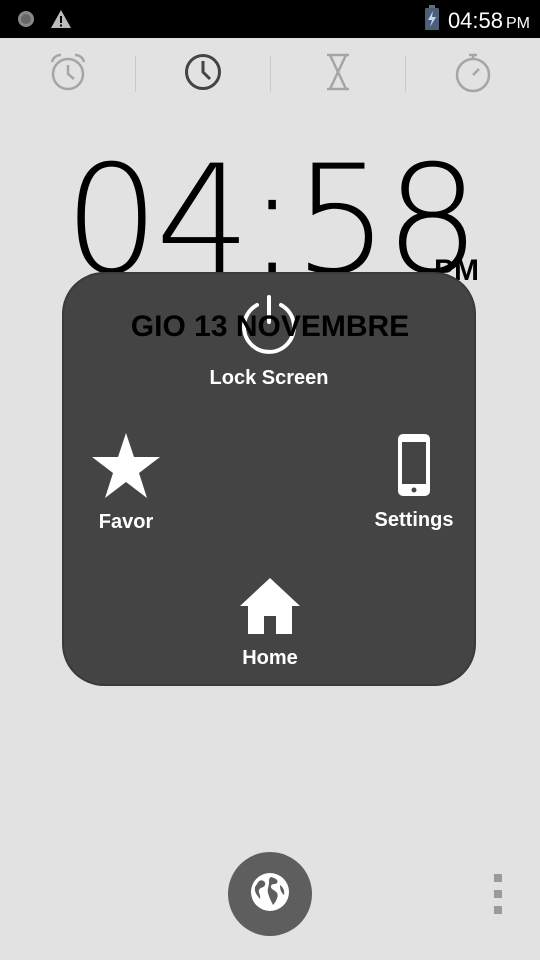 Image resolution: width=540 pixels, height=960 pixels. I want to click on hourglass-icon, so click(338, 74).